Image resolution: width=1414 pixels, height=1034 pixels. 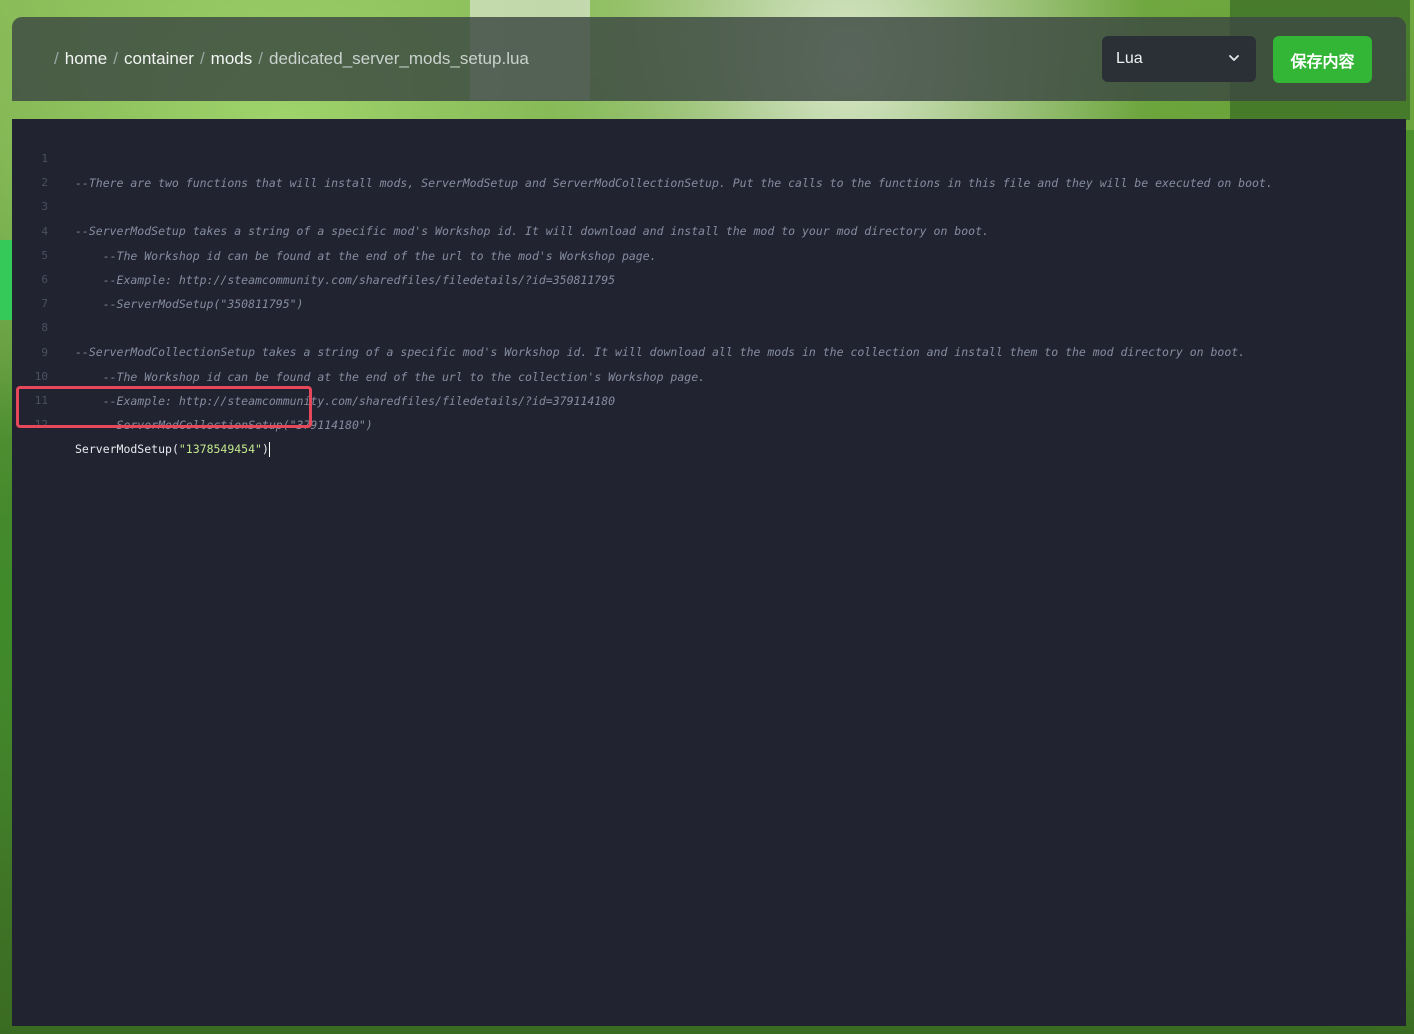 What do you see at coordinates (1322, 59) in the screenshot?
I see `save-button: 保存内容` at bounding box center [1322, 59].